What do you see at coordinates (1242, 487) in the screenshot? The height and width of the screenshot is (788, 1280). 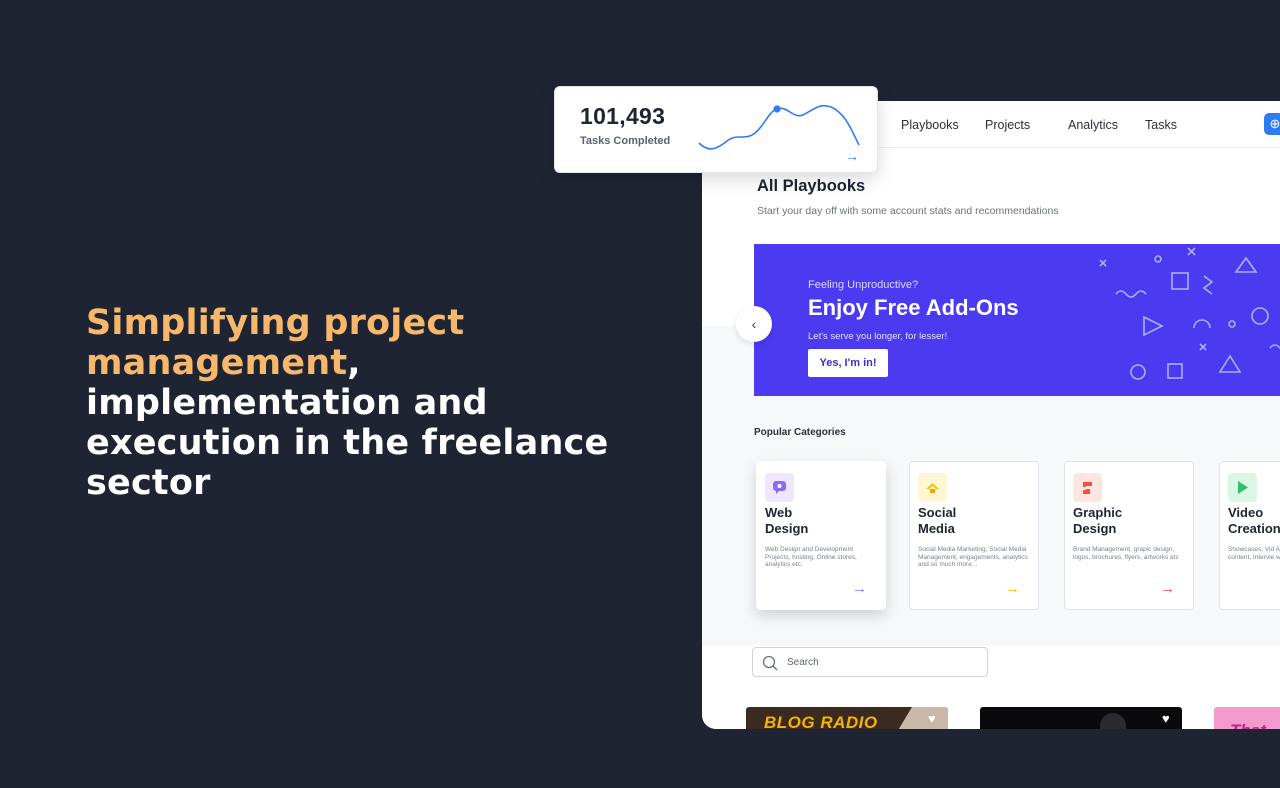 I see `play-icon` at bounding box center [1242, 487].